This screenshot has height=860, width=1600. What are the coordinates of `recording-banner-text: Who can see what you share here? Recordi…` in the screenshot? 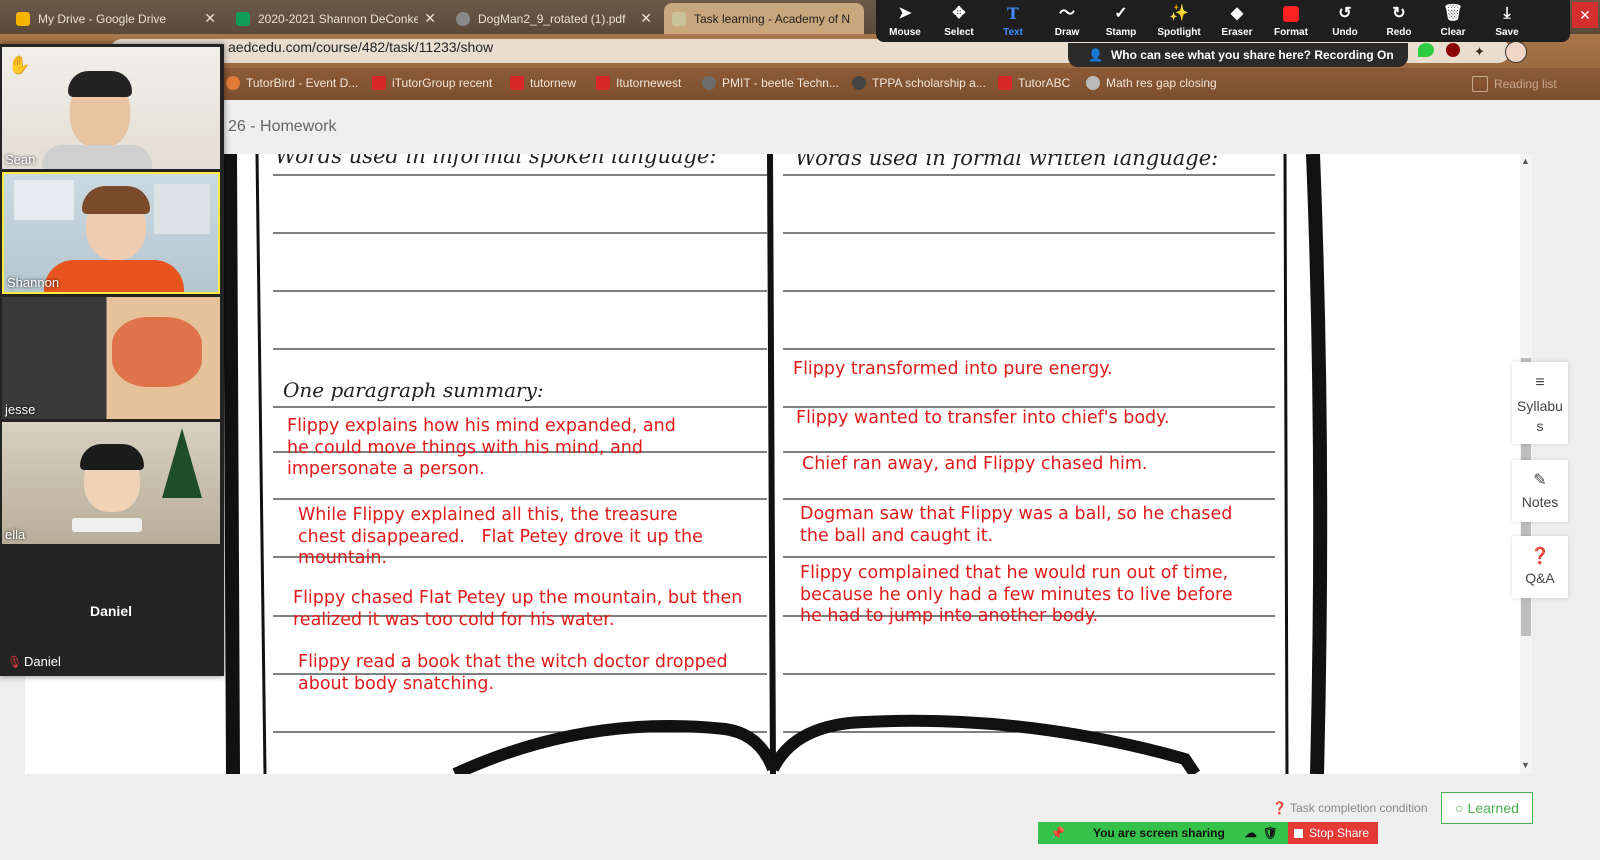 It's located at (1252, 55).